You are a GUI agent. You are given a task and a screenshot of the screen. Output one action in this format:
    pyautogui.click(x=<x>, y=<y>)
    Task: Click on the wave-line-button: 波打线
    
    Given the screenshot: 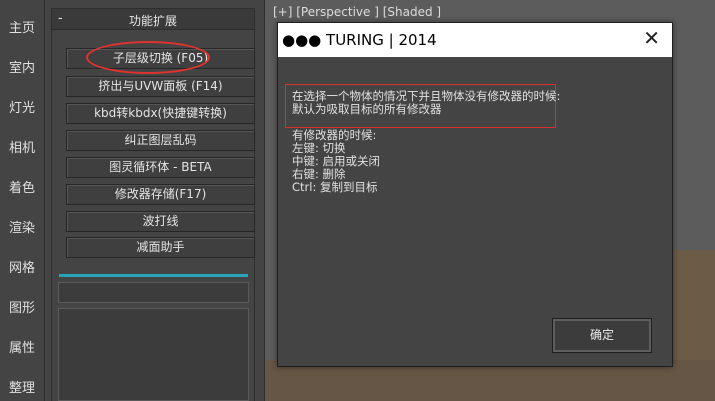 What is the action you would take?
    pyautogui.click(x=160, y=221)
    